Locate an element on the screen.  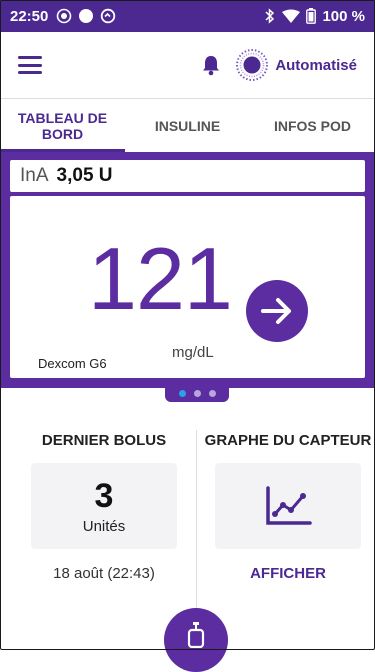
bolus-button is located at coordinates (196, 640).